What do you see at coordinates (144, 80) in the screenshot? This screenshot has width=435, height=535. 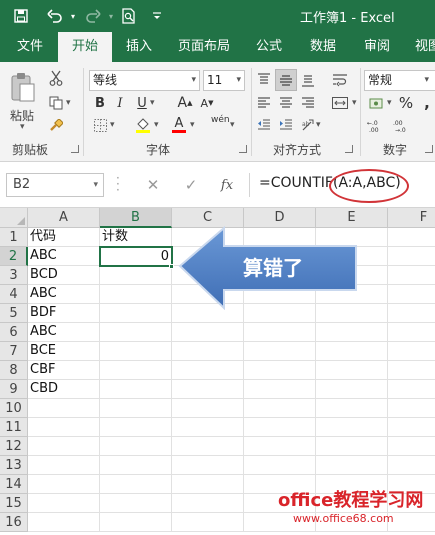 I see `font-name-select: 等线 ▾` at bounding box center [144, 80].